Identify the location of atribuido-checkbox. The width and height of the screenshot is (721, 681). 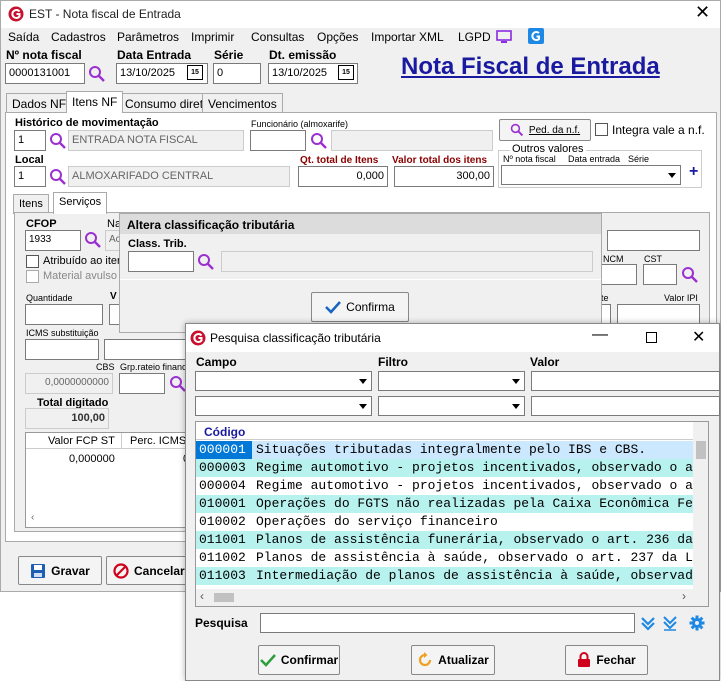
(32, 261).